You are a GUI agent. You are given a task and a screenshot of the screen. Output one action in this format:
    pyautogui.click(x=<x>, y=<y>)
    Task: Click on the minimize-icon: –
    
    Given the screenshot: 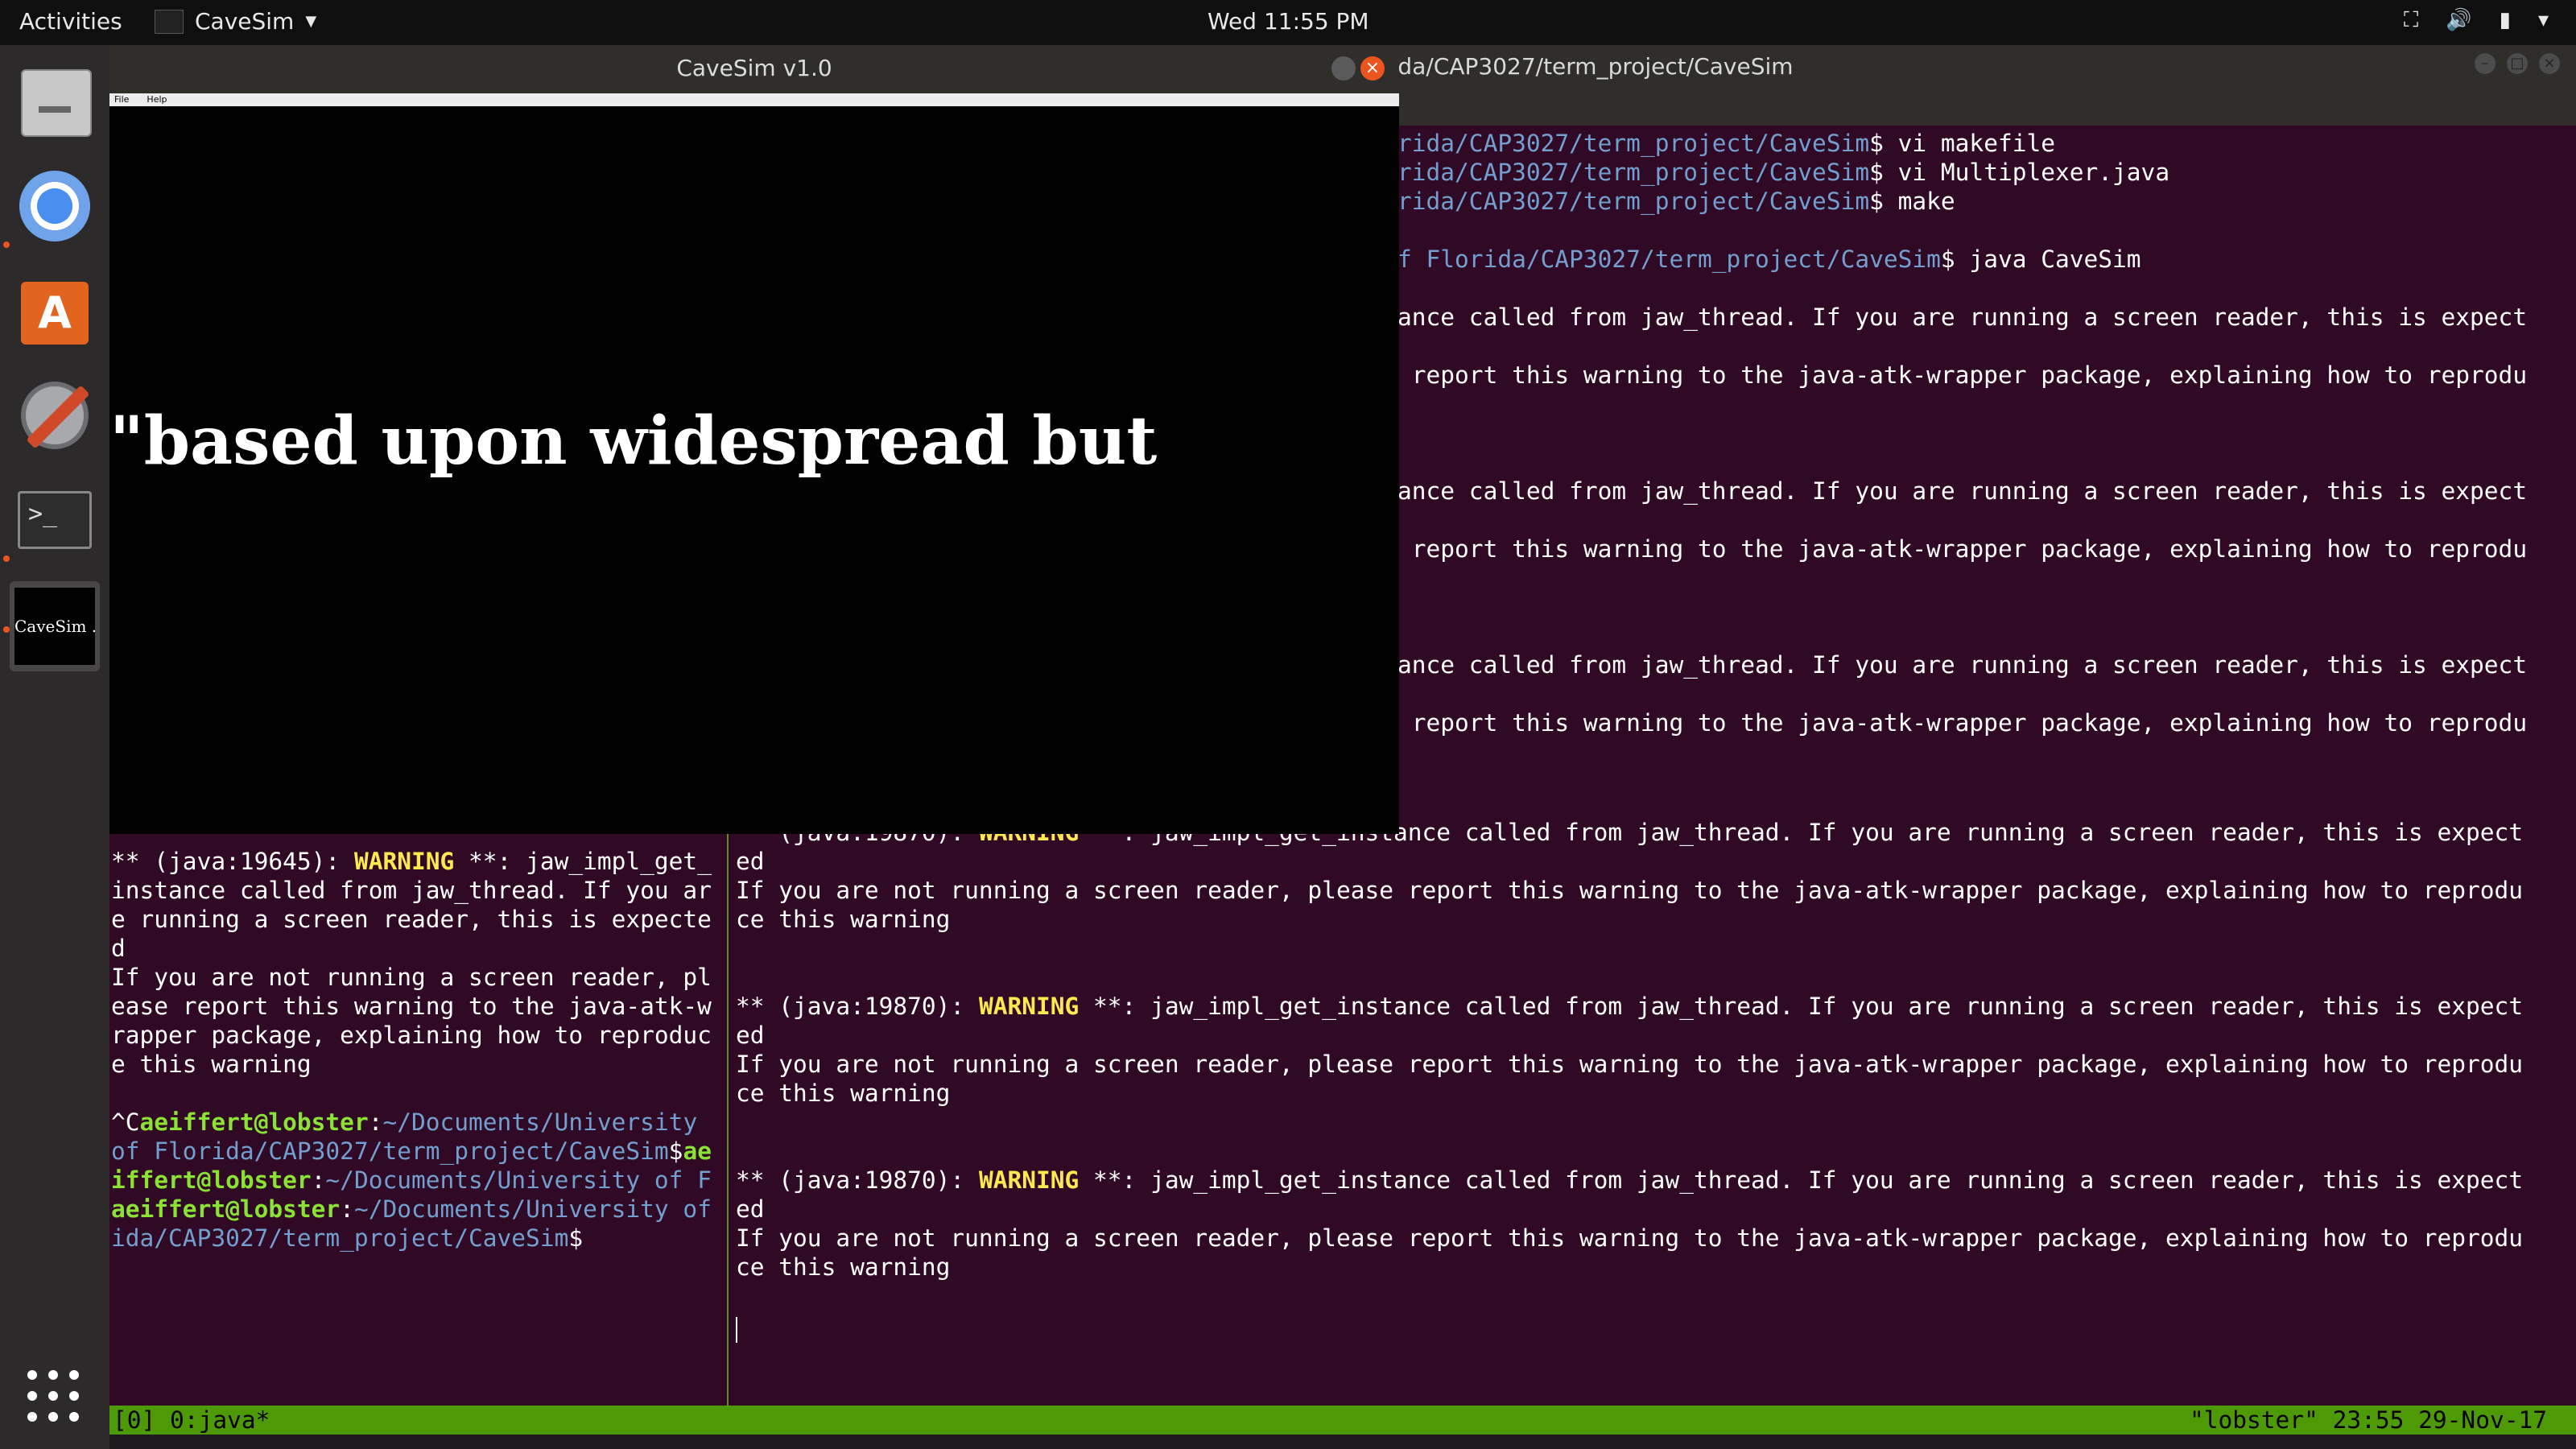 What is the action you would take?
    pyautogui.click(x=2485, y=63)
    